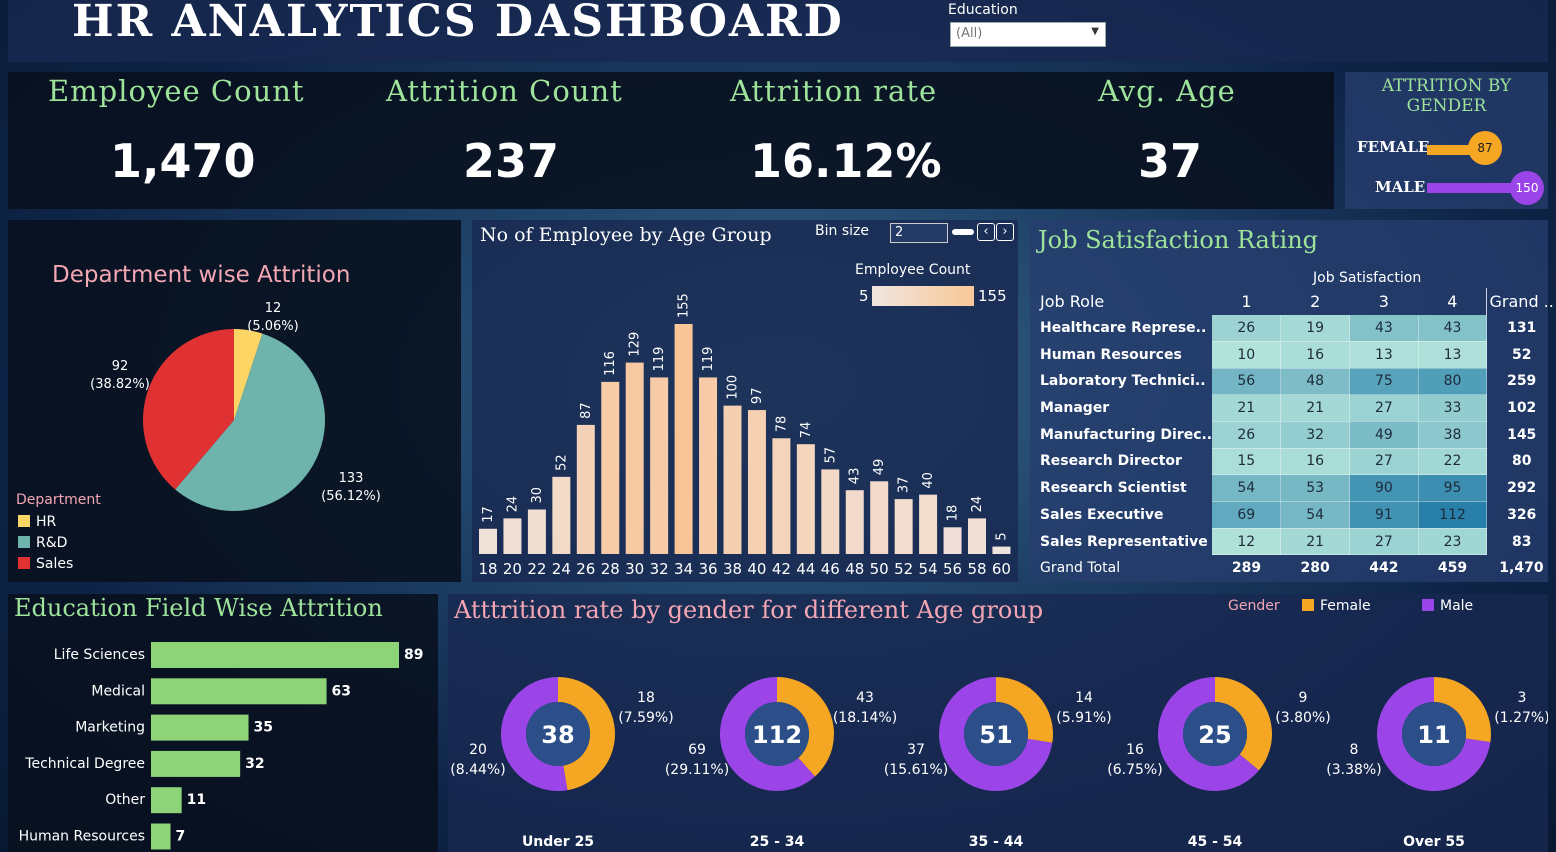 This screenshot has width=1556, height=852. Describe the element at coordinates (928, 480) in the screenshot. I see `histogram-label-54: 40` at that location.